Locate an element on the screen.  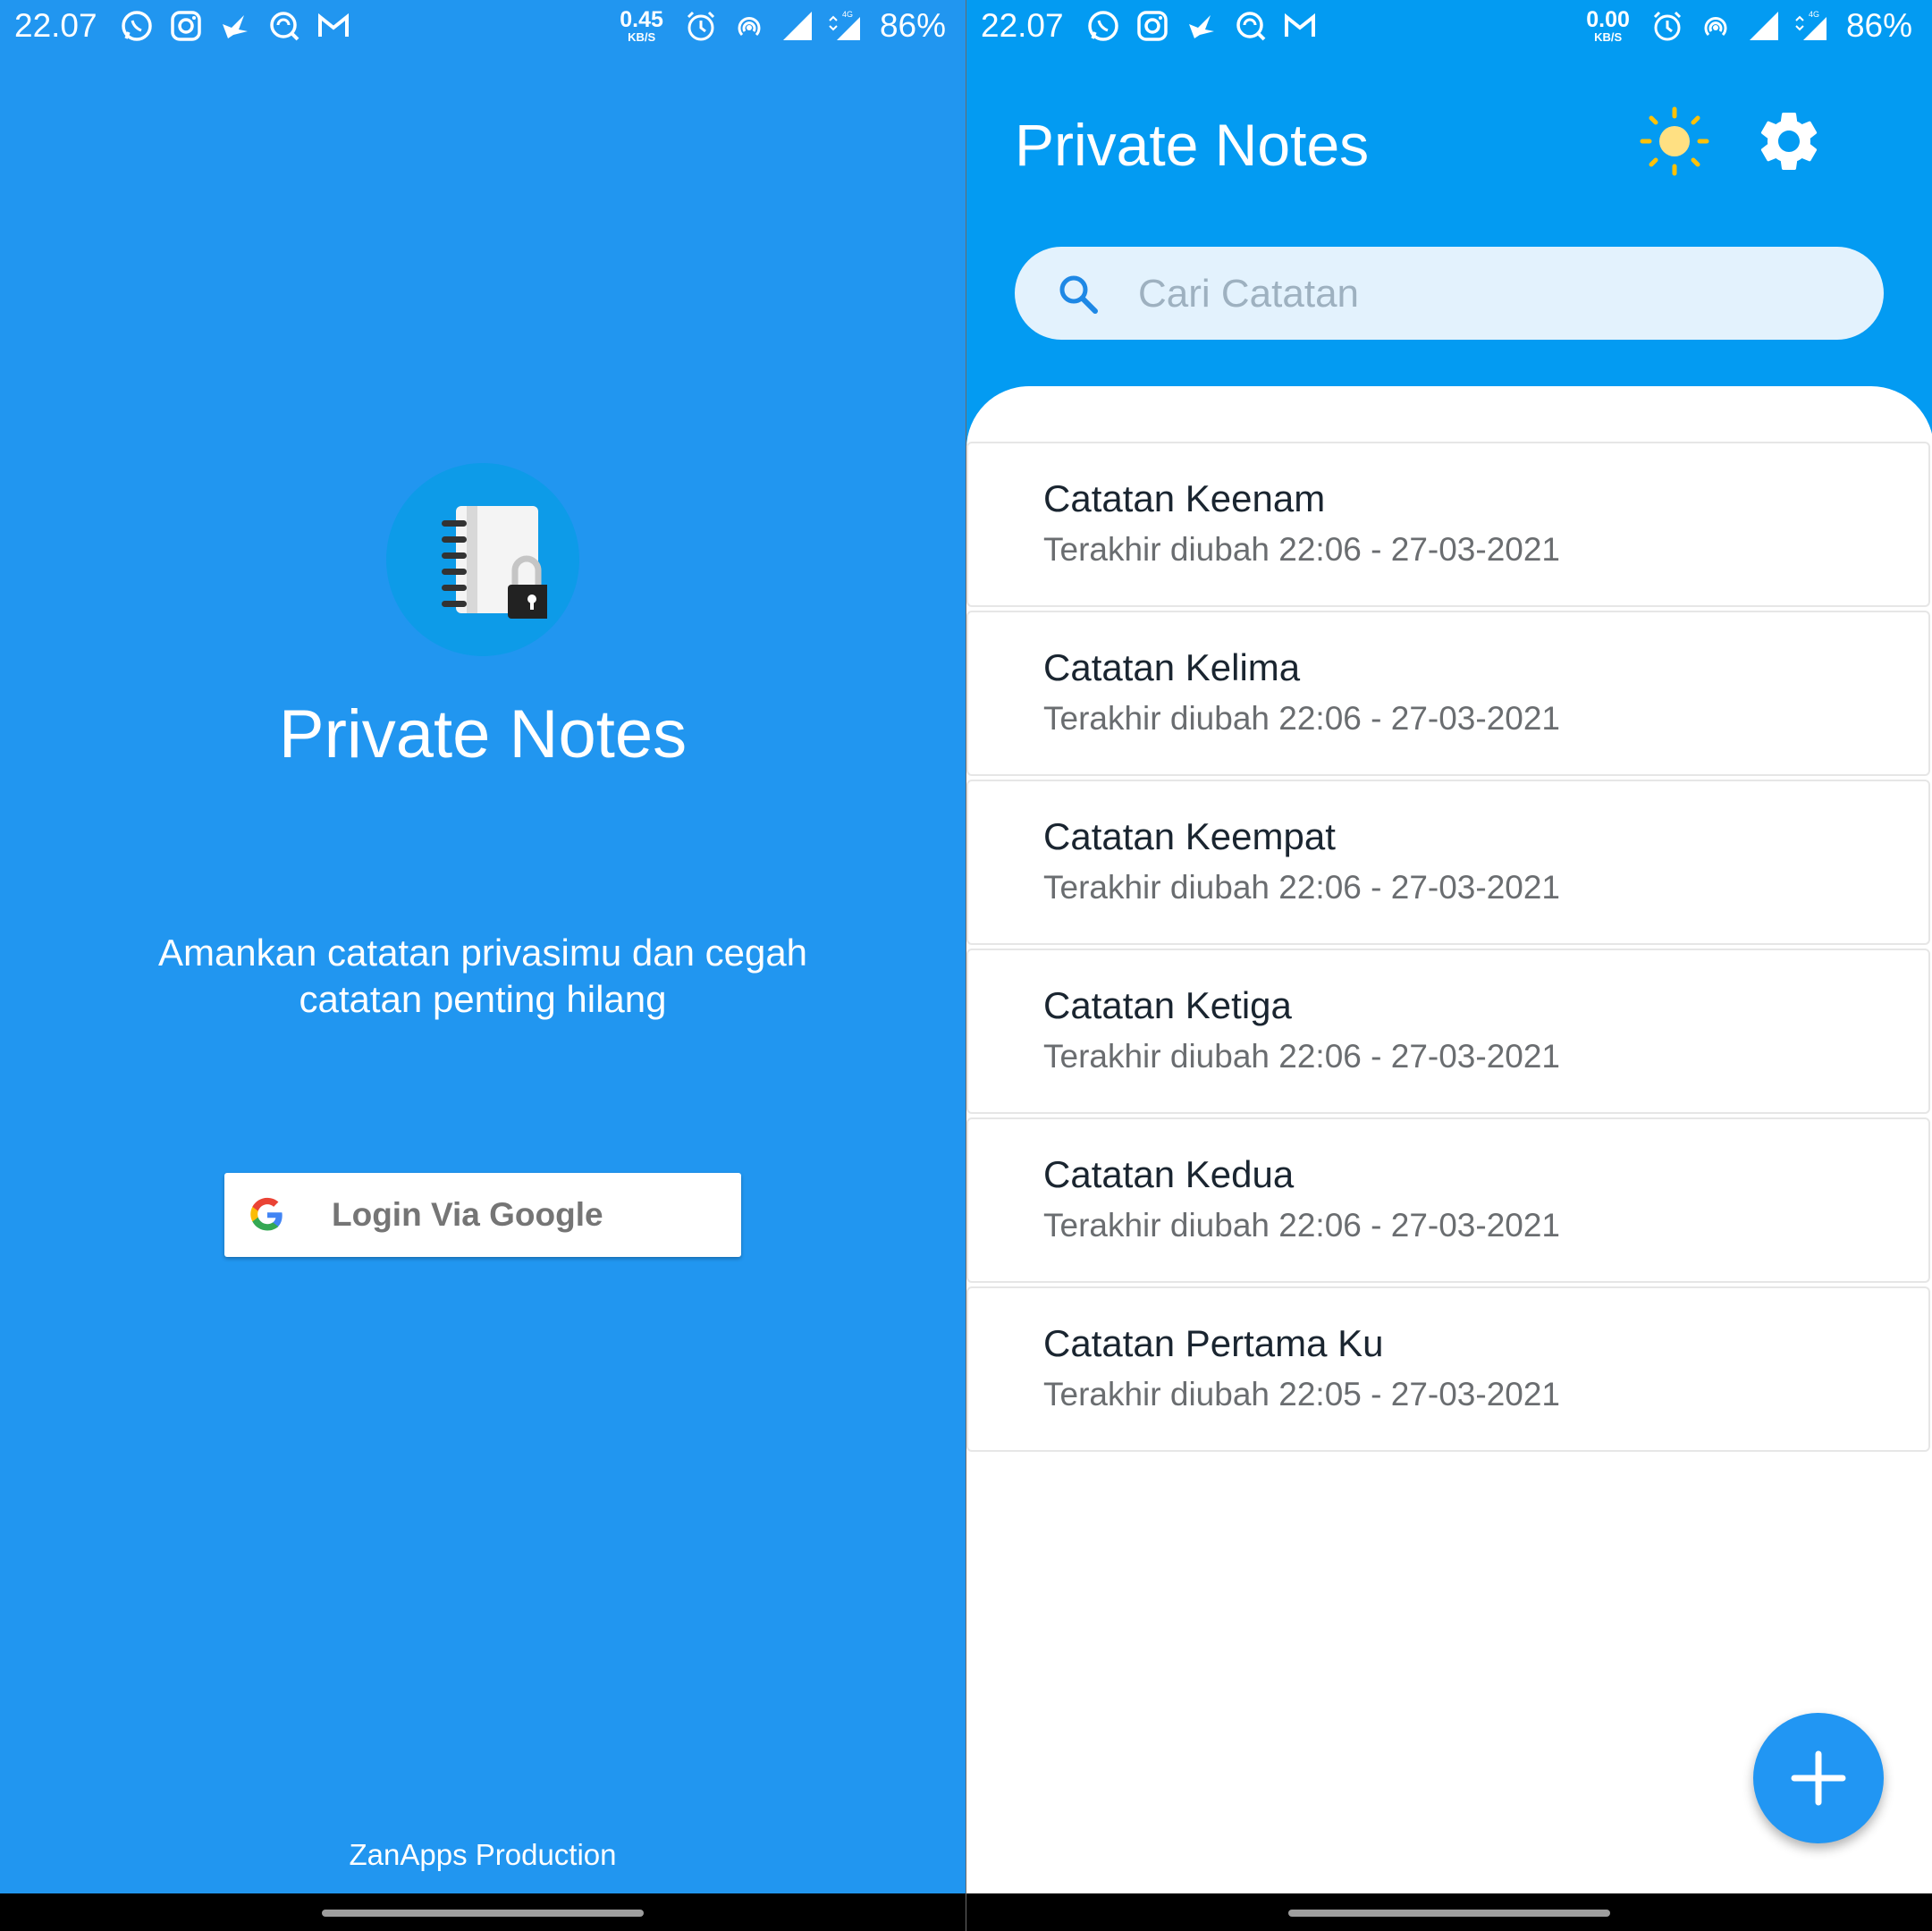
note-title: Catatan Keenam is located at coordinates (1184, 498).